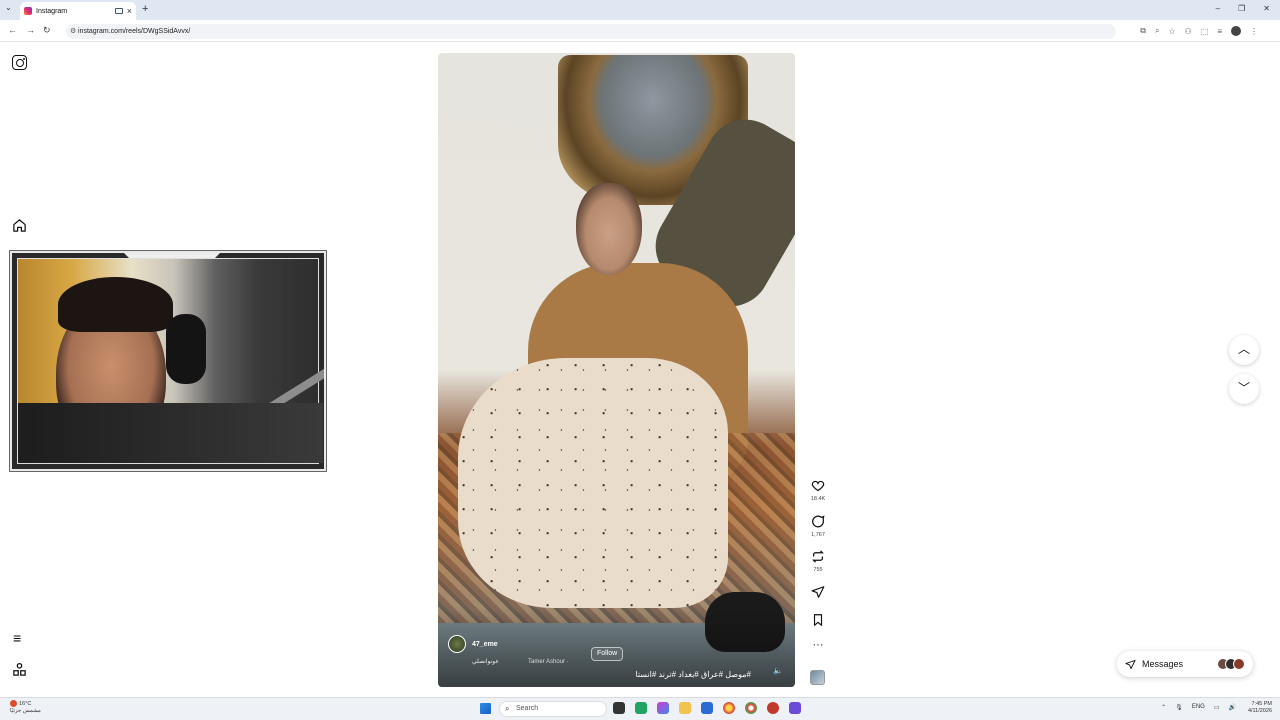  I want to click on window-controls: – ❐ ✕, so click(1243, 8).